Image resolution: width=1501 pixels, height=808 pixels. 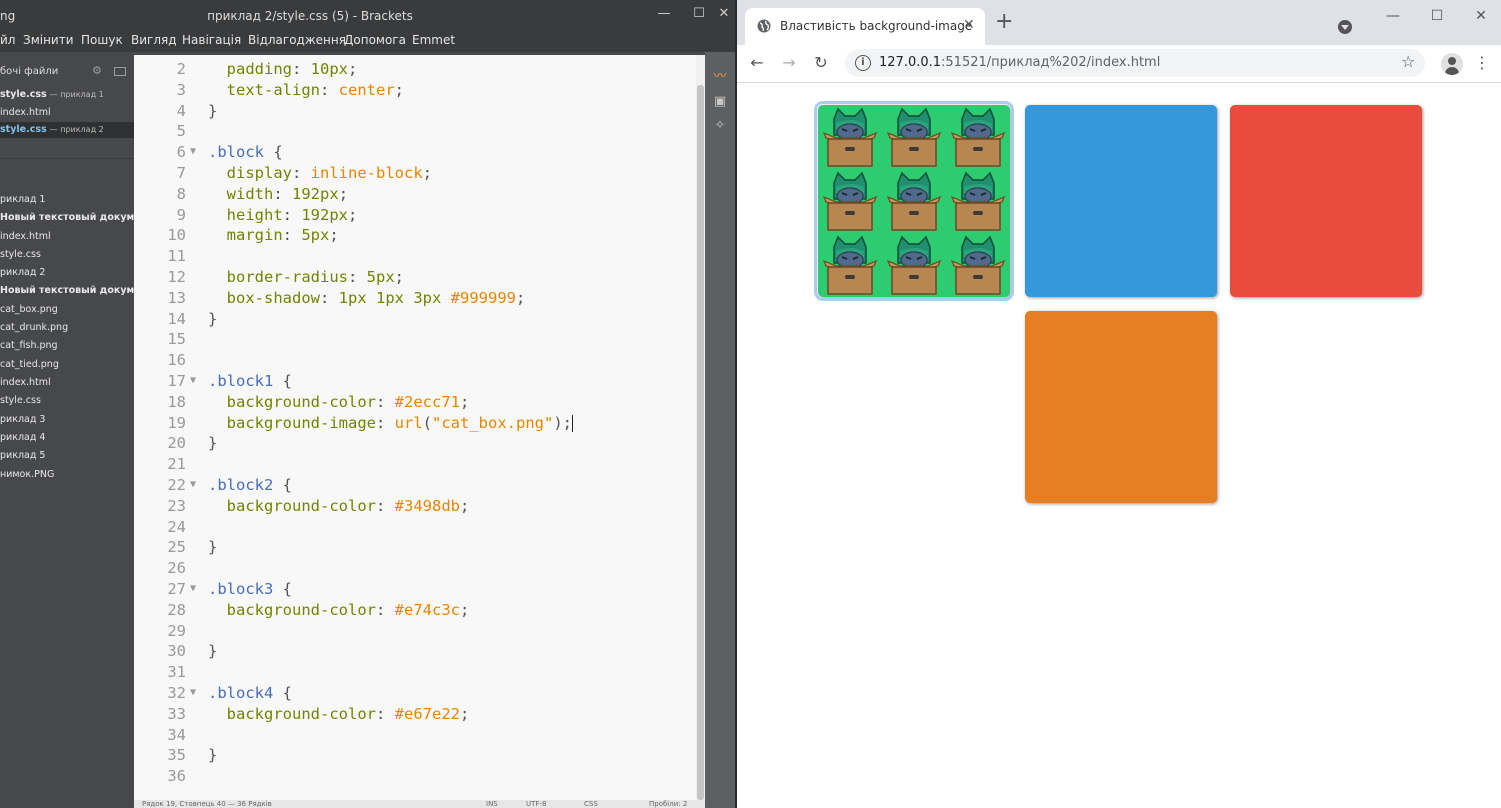 I want to click on split-view-icon, so click(x=120, y=71).